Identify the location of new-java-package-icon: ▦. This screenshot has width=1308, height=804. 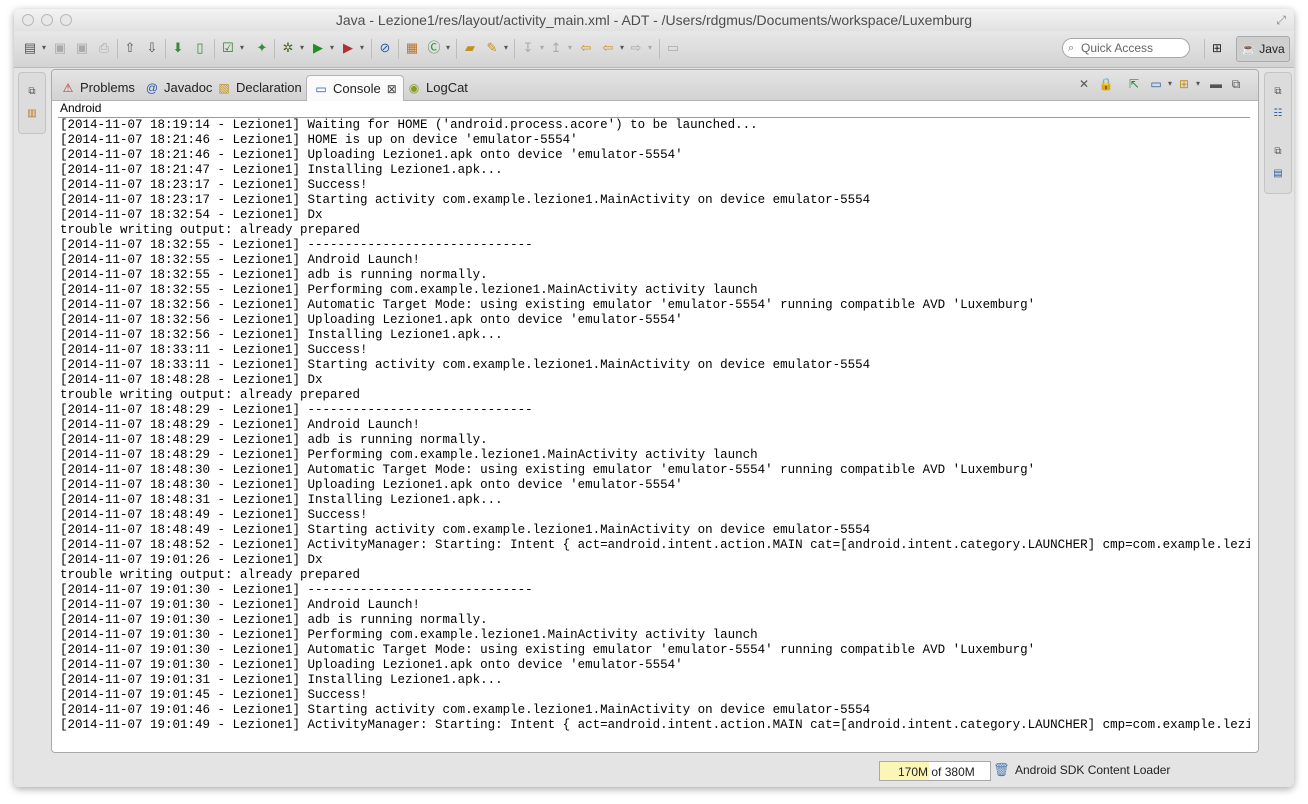
(412, 48).